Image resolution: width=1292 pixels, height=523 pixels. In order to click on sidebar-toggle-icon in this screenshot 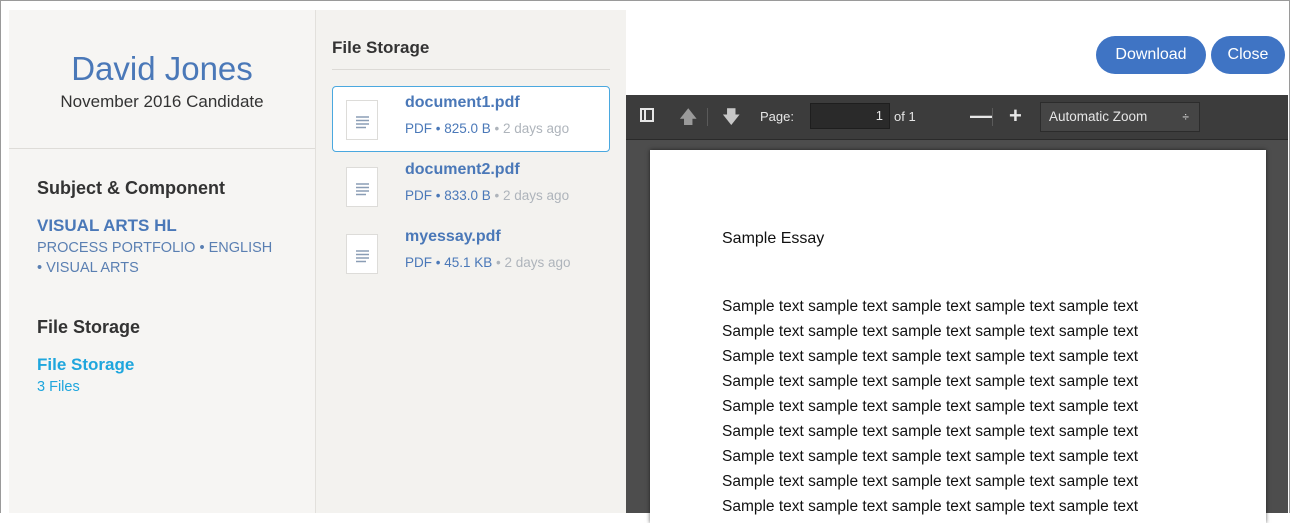, I will do `click(647, 115)`.